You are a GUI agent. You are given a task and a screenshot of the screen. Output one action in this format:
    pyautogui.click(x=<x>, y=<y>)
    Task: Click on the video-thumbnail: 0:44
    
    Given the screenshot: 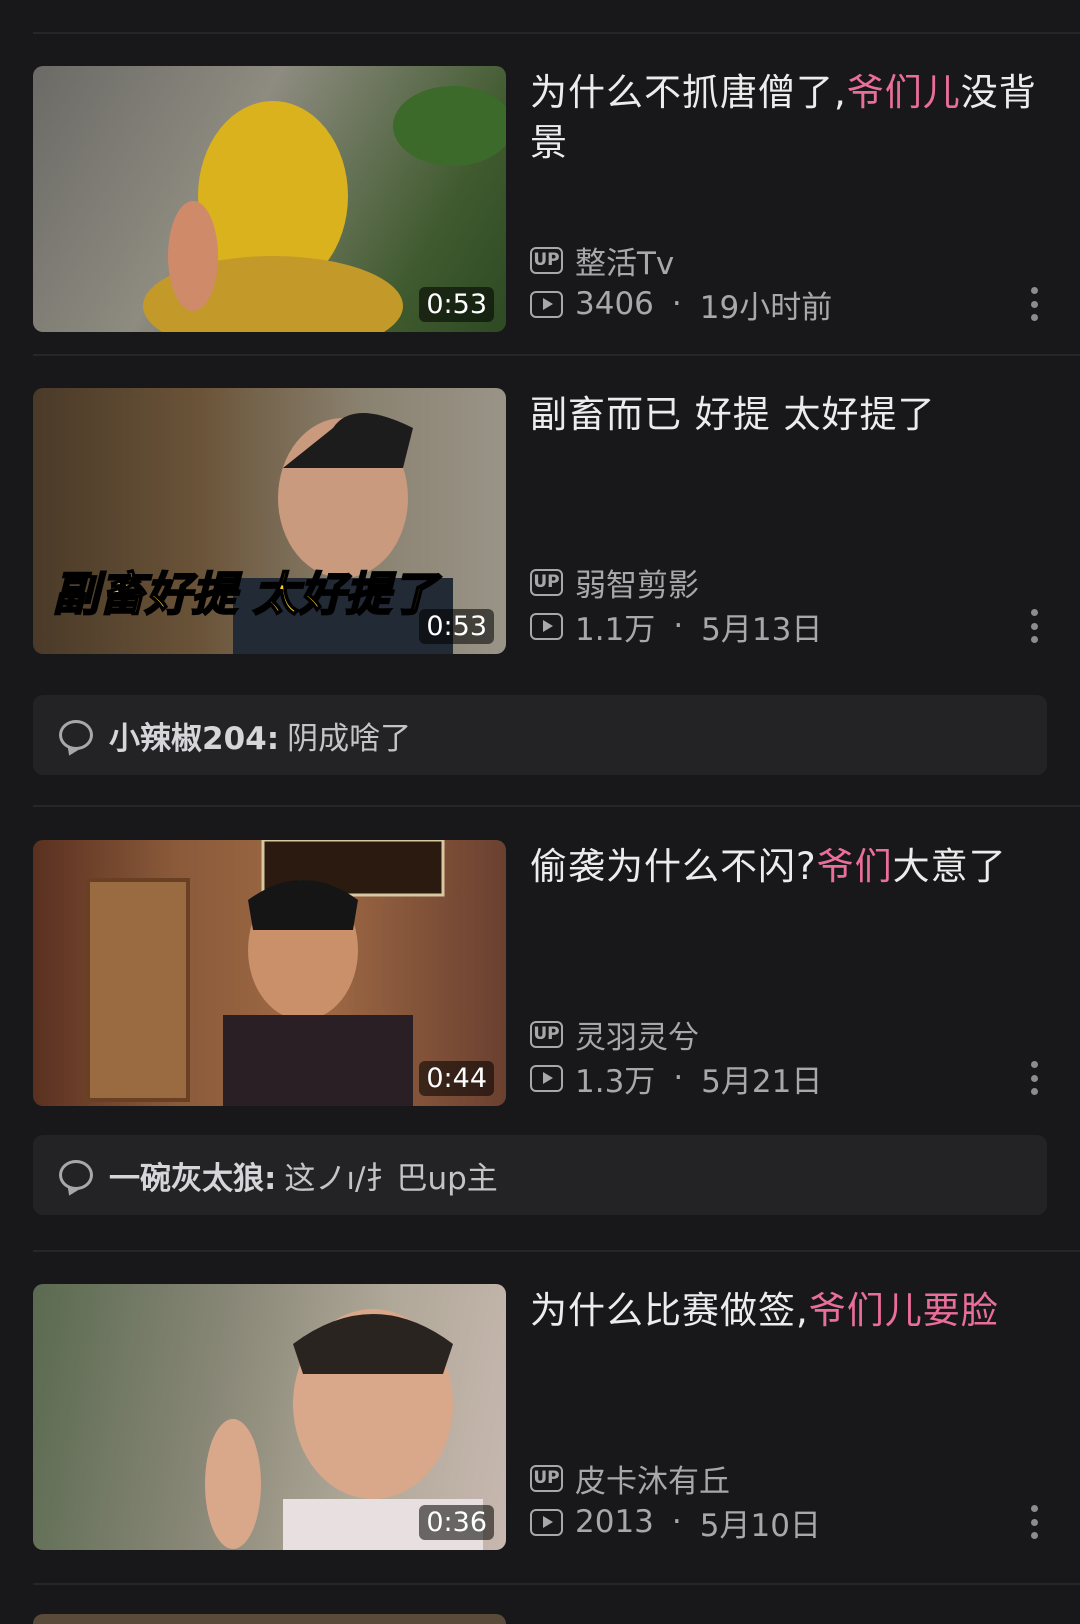 What is the action you would take?
    pyautogui.click(x=269, y=973)
    